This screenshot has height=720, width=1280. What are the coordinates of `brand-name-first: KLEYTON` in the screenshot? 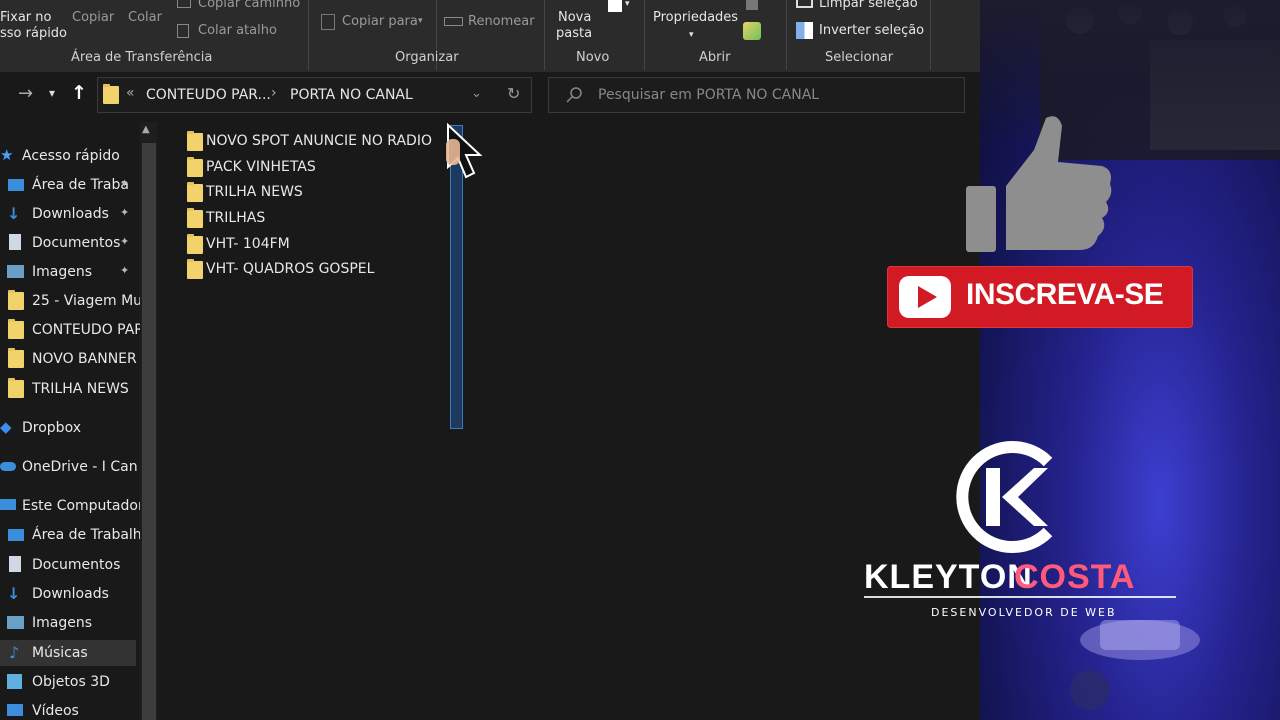 It's located at (948, 577).